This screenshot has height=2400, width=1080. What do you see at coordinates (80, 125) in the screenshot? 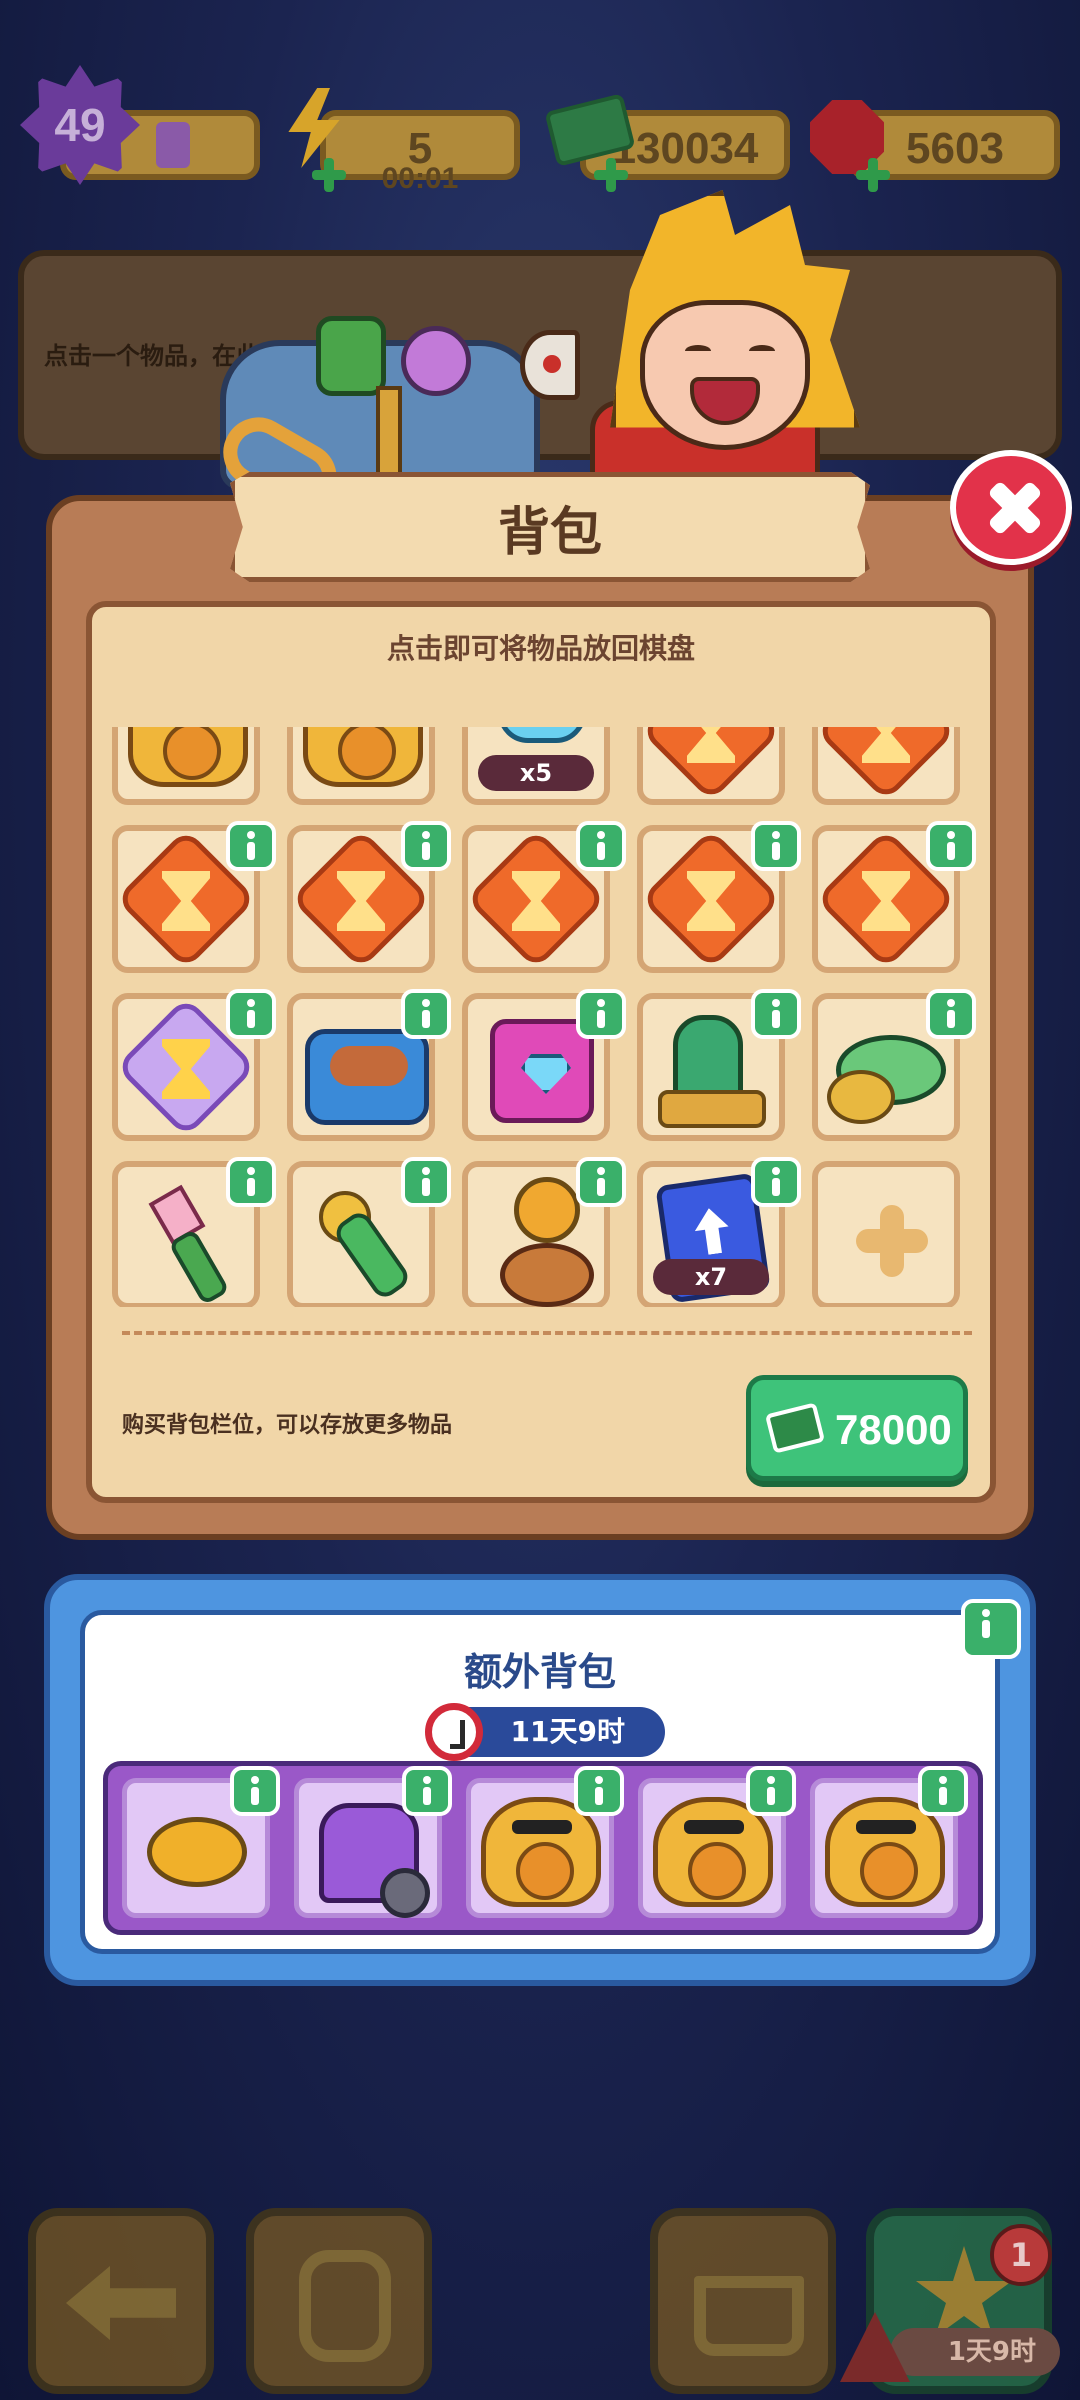
I see `level-value: 49` at bounding box center [80, 125].